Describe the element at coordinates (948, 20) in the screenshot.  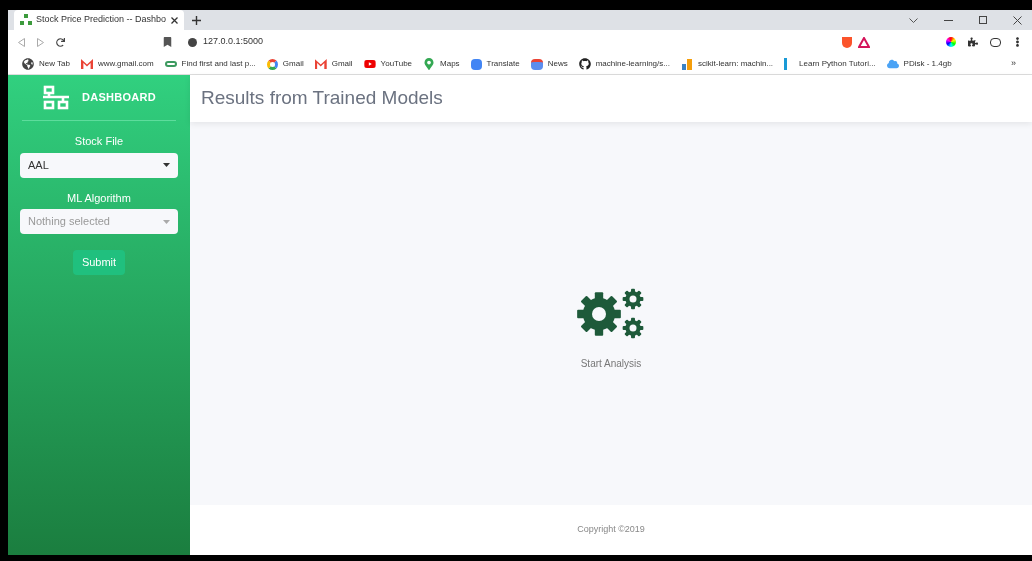
I see `minimize-icon` at that location.